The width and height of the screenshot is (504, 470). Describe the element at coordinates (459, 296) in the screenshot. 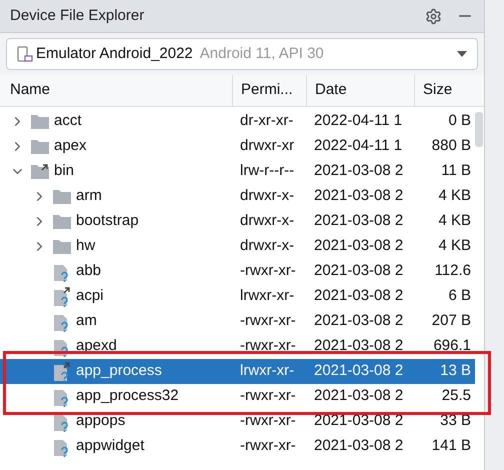

I see `size-cell-text: 6 B` at that location.